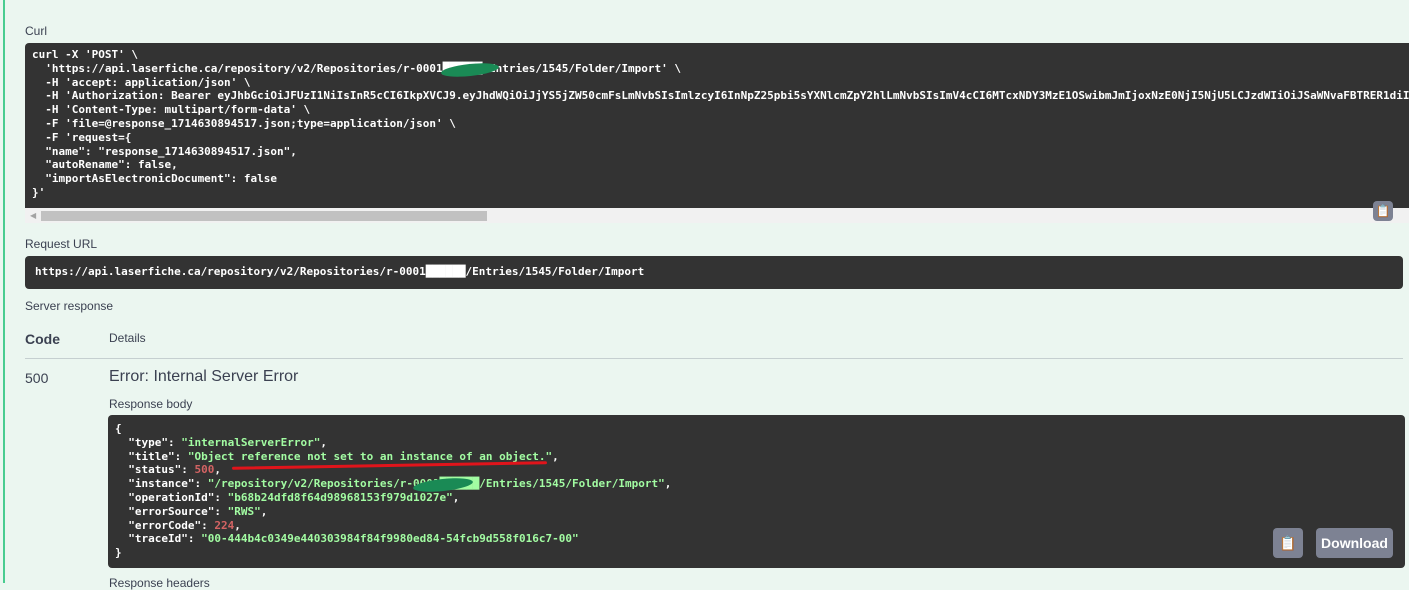 This screenshot has width=1409, height=590. Describe the element at coordinates (82, 137) in the screenshot. I see `curl-line: -F 'request={` at that location.